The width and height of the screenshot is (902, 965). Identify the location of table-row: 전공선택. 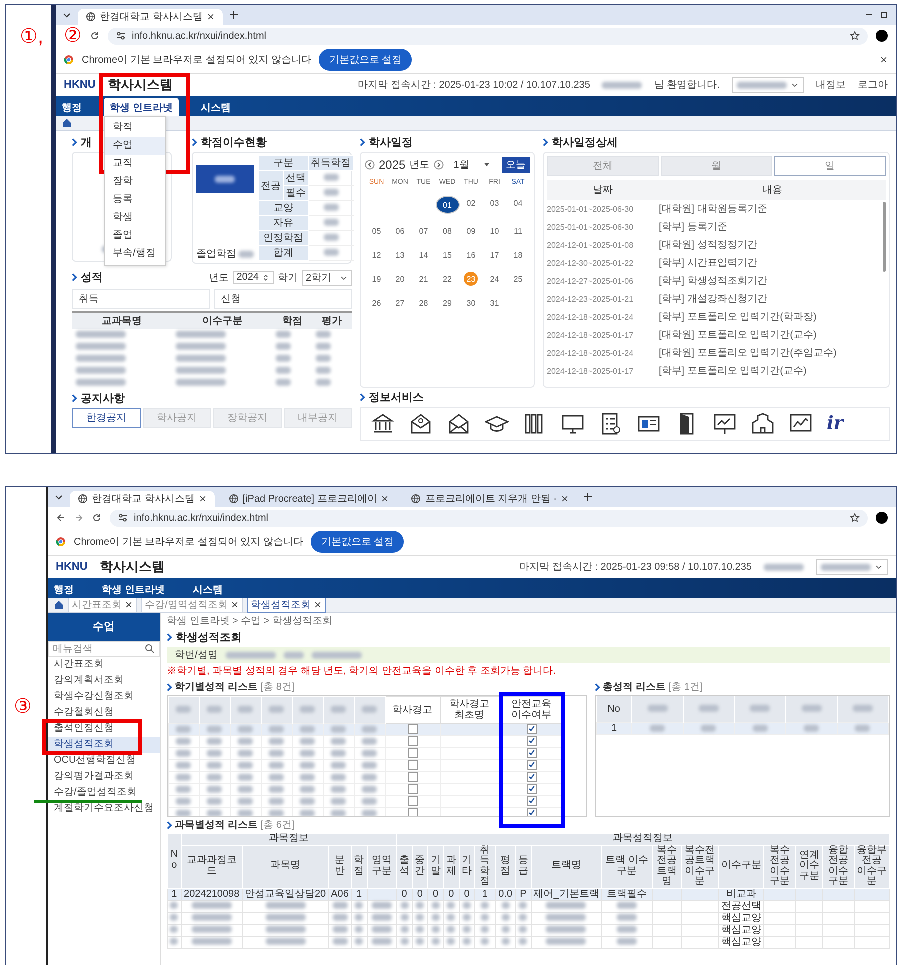
(529, 906).